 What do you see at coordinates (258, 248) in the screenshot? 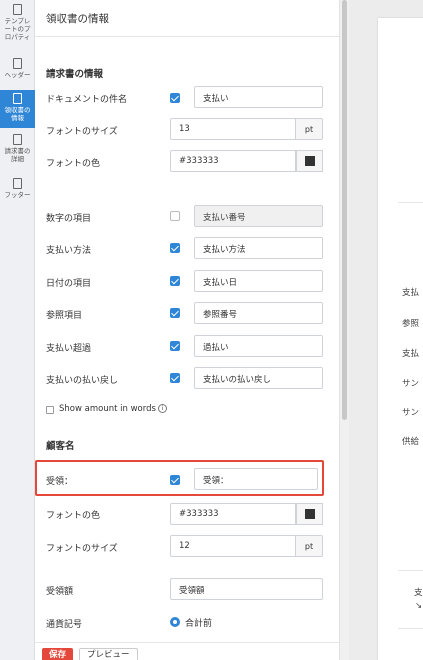
I see `payment-method-input: 支払い方法` at bounding box center [258, 248].